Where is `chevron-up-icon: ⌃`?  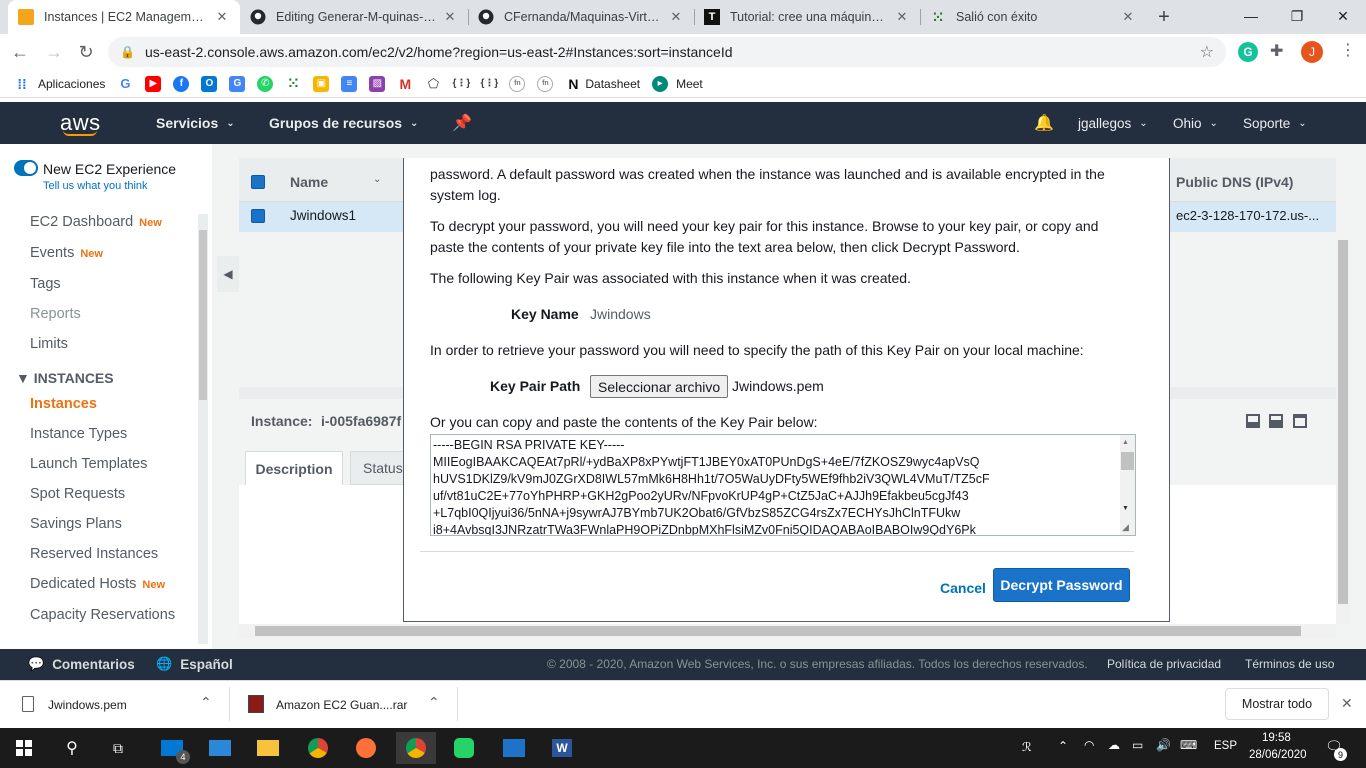 chevron-up-icon: ⌃ is located at coordinates (206, 702).